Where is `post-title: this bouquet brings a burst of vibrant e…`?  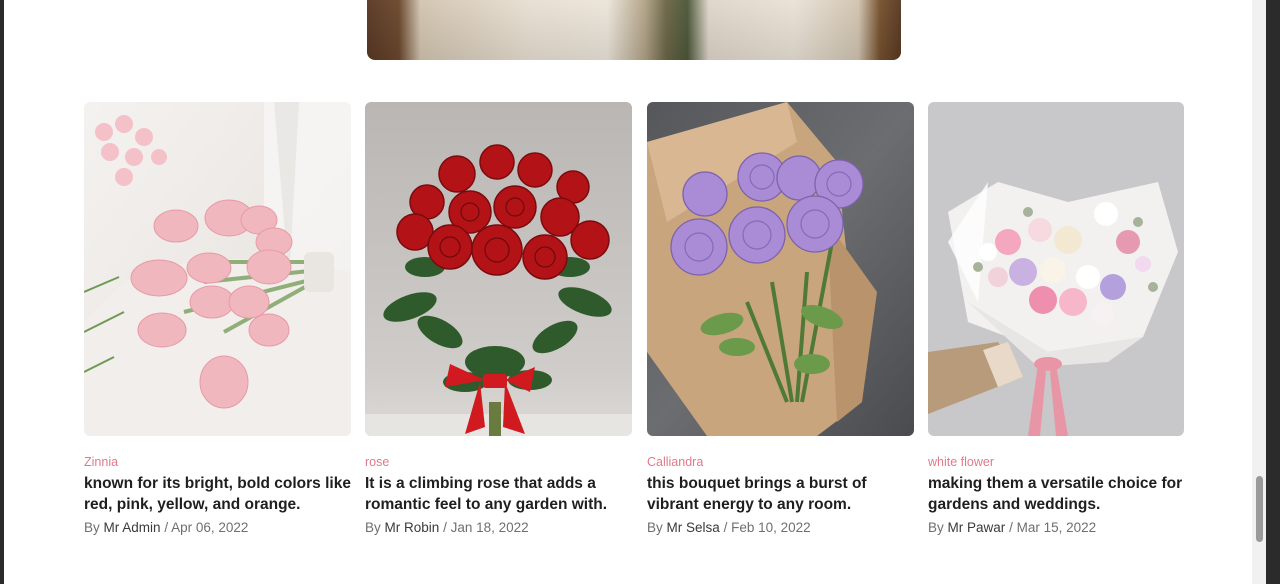
post-title: this bouquet brings a burst of vibrant e… is located at coordinates (782, 494).